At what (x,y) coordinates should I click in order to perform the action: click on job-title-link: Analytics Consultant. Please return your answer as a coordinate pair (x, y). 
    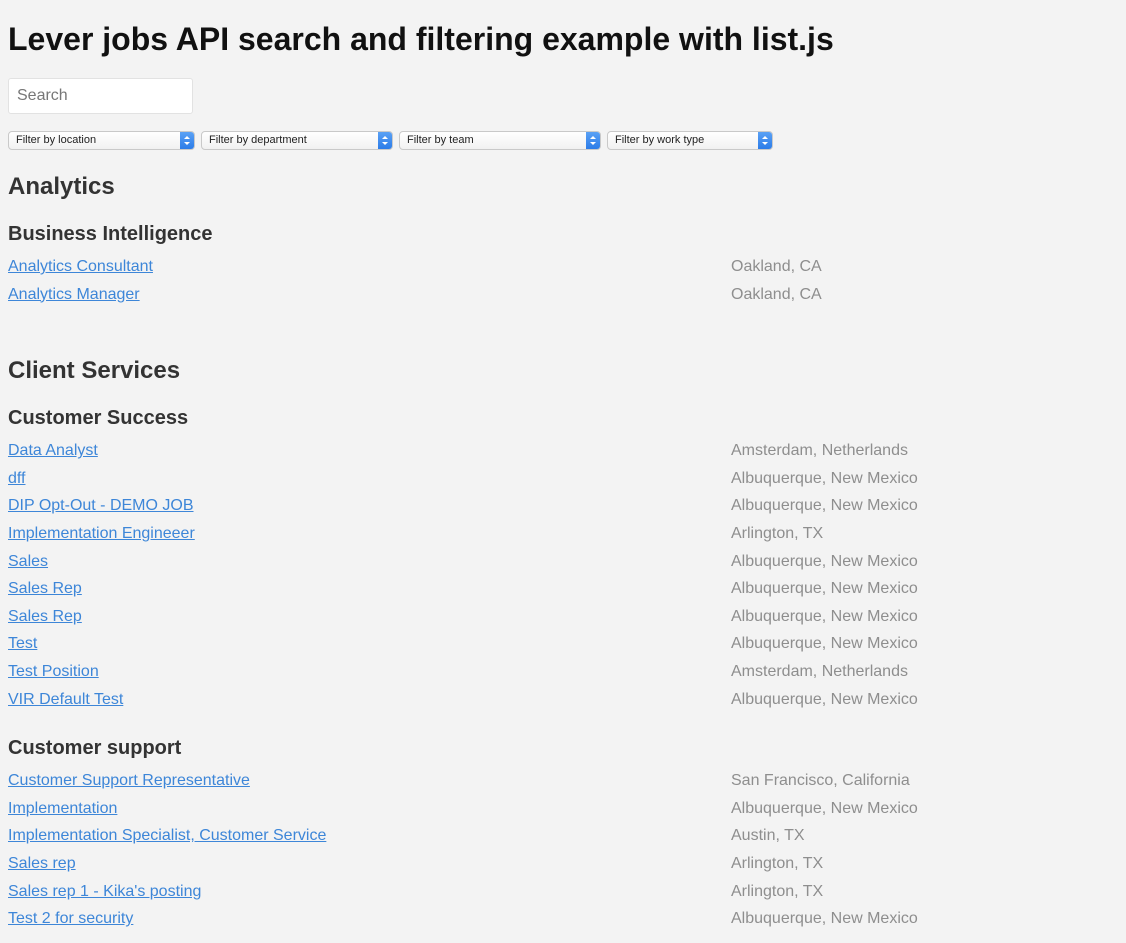
    Looking at the image, I should click on (80, 266).